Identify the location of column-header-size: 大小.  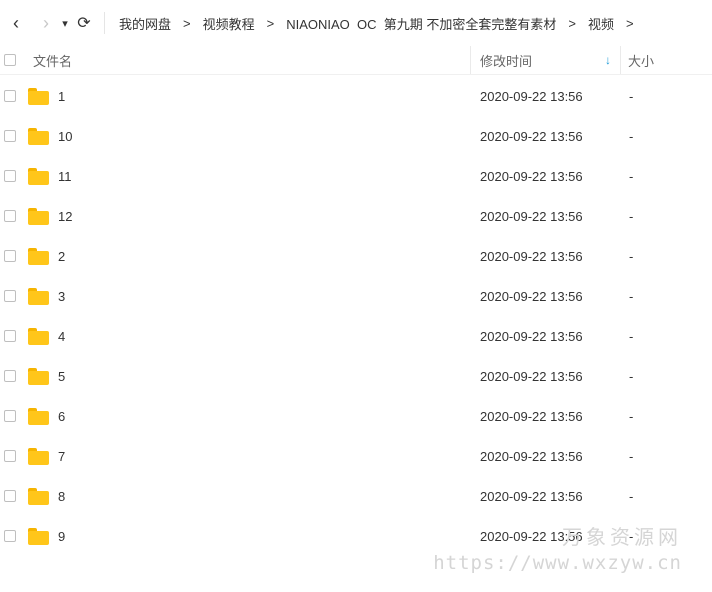
(641, 60).